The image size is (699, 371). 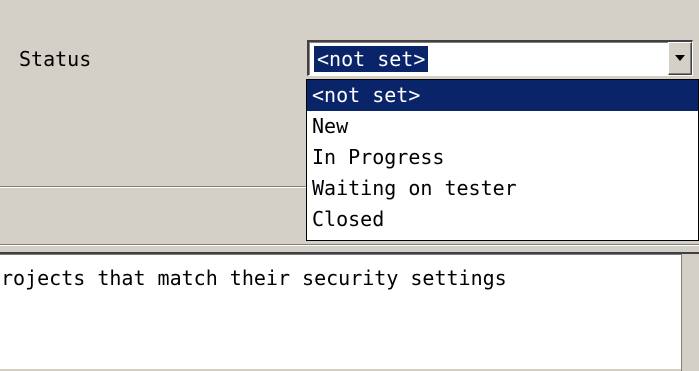 I want to click on status-option-in-progress: In Progress, so click(x=502, y=157).